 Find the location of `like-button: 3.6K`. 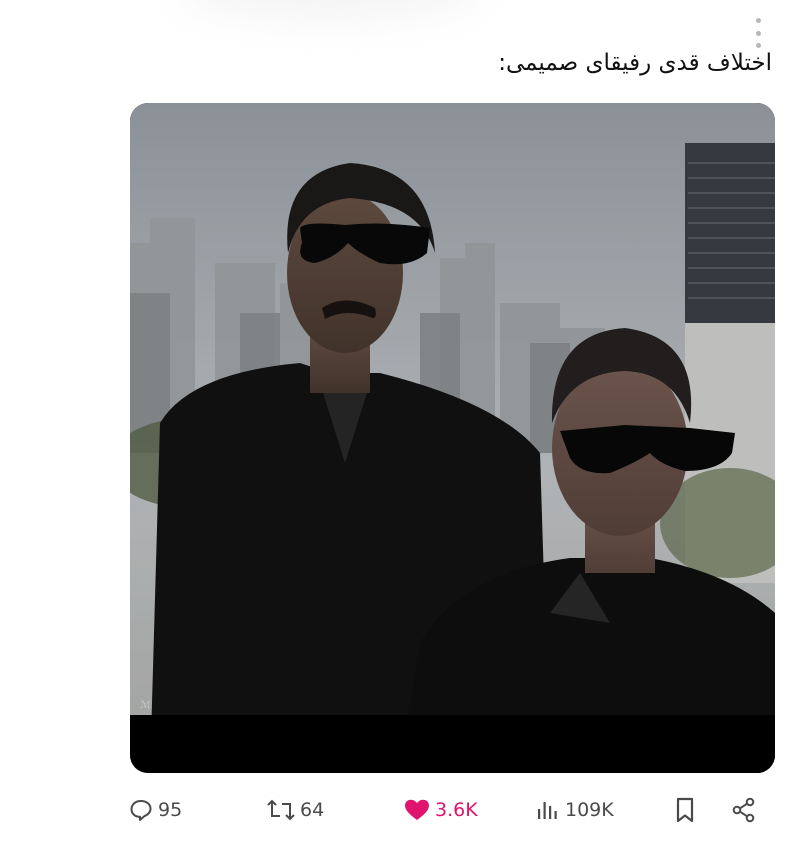

like-button: 3.6K is located at coordinates (440, 810).